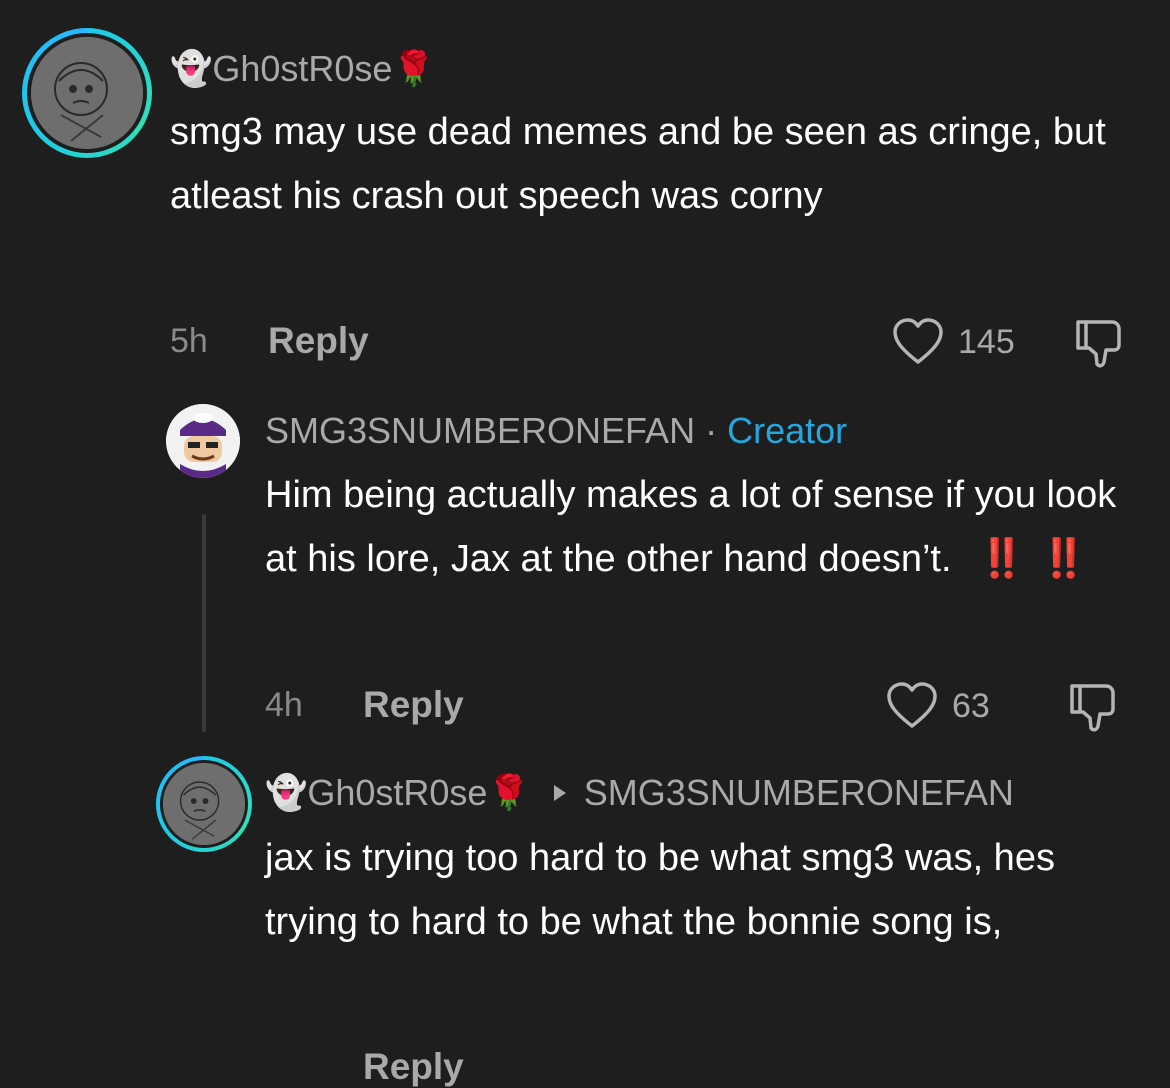 Image resolution: width=1170 pixels, height=1088 pixels. I want to click on thread-line, so click(204, 623).